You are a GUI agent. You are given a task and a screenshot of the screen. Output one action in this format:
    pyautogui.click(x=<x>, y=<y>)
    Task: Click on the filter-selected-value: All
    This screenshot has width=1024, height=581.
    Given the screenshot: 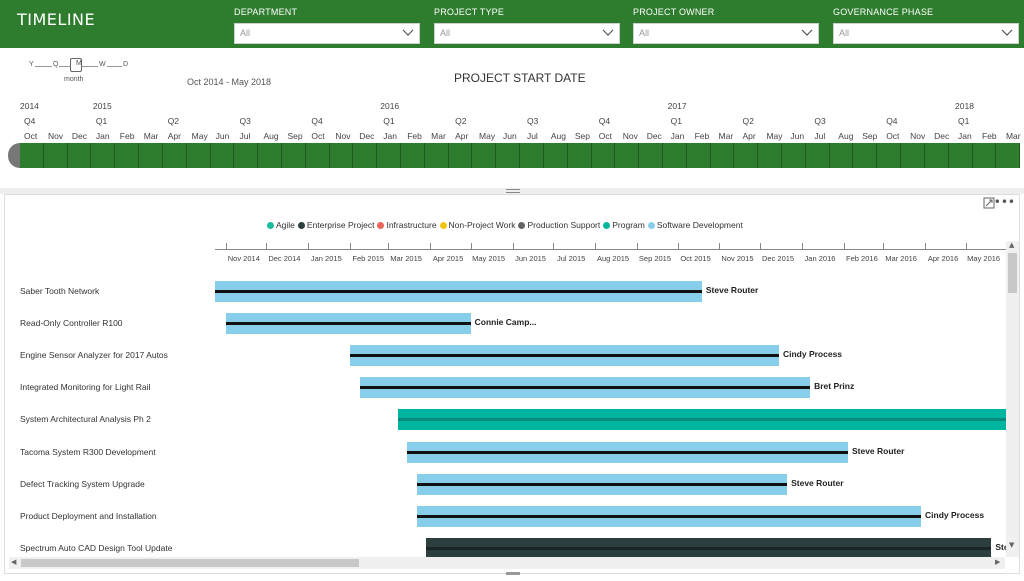 What is the action you would take?
    pyautogui.click(x=445, y=33)
    